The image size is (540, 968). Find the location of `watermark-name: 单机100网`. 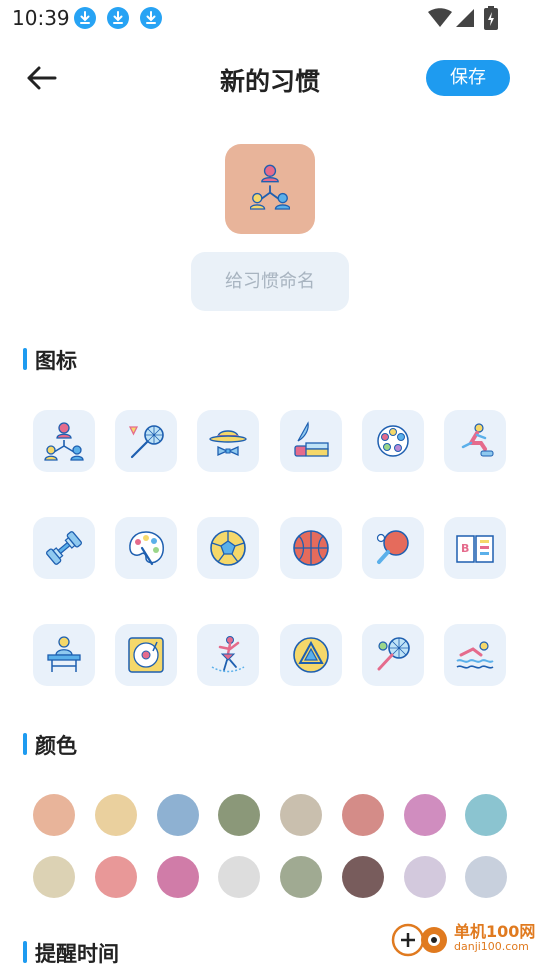

watermark-name: 单机100网 is located at coordinates (495, 931).